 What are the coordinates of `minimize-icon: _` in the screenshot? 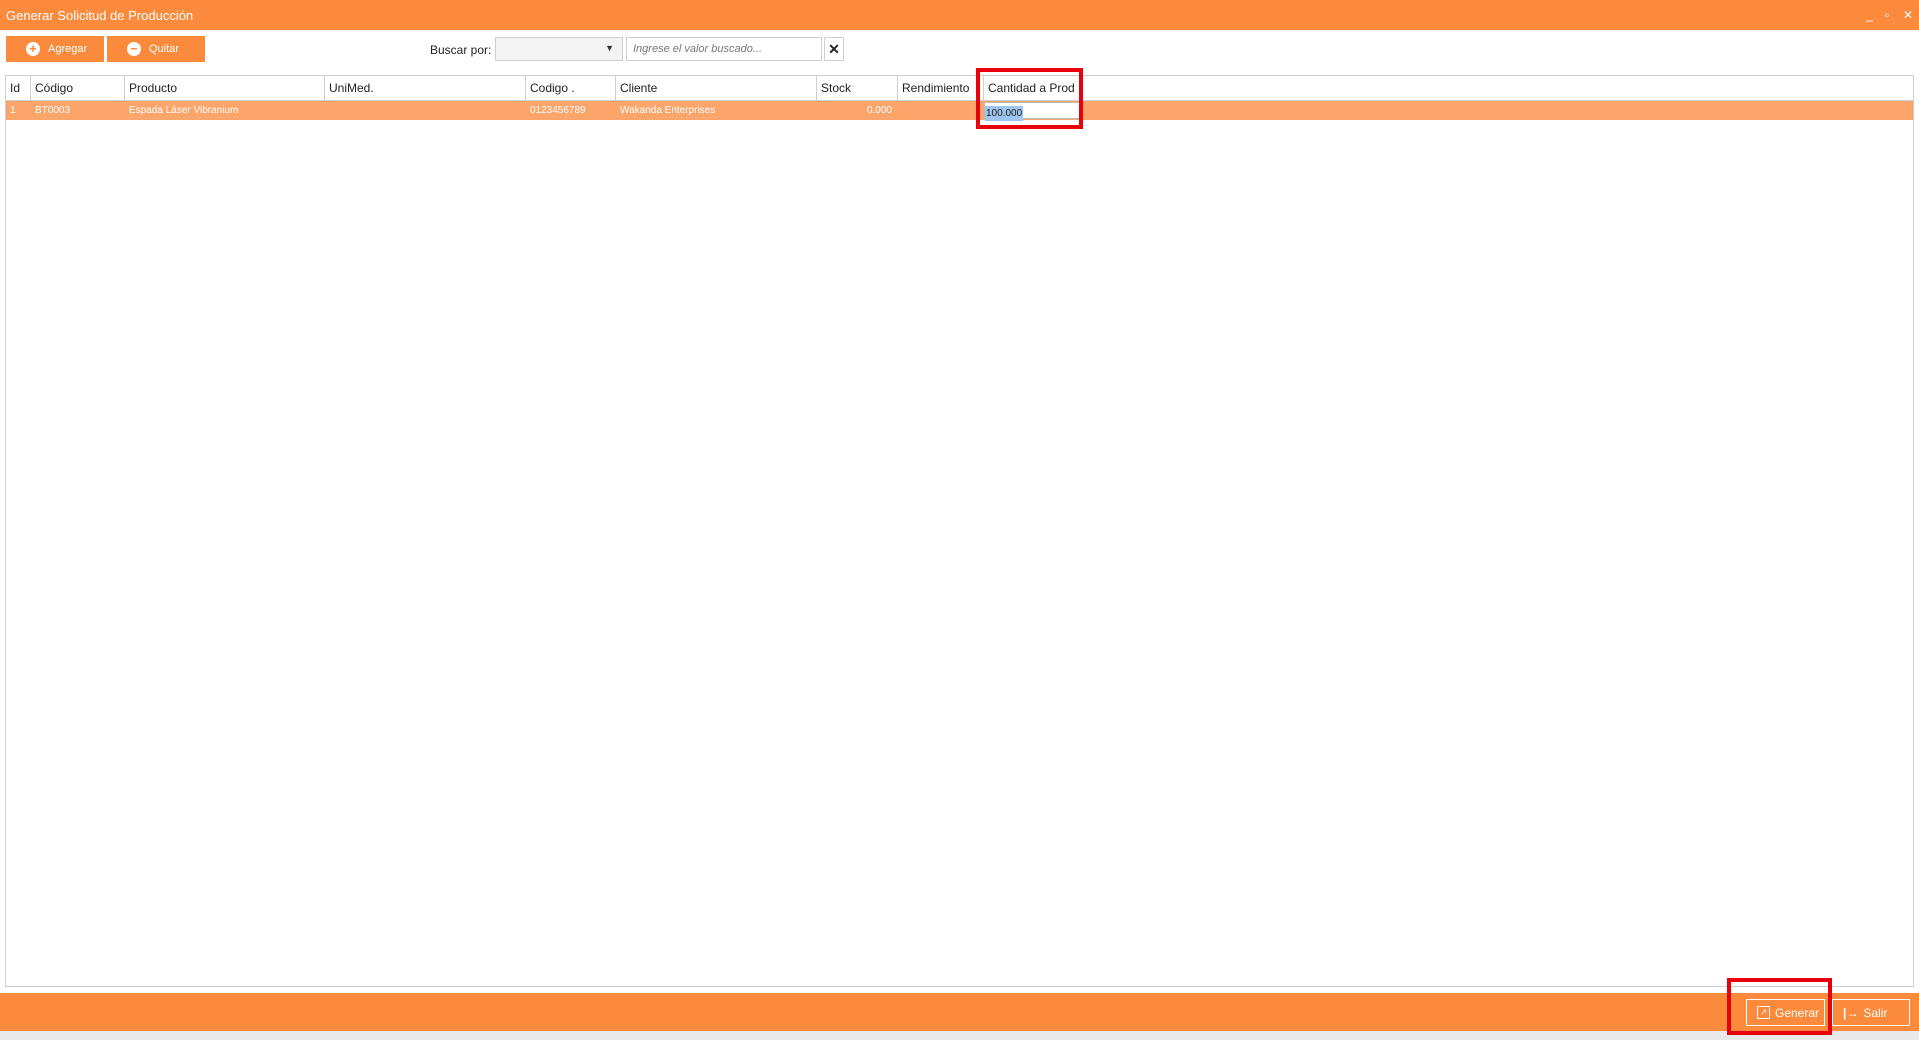 It's located at (1869, 15).